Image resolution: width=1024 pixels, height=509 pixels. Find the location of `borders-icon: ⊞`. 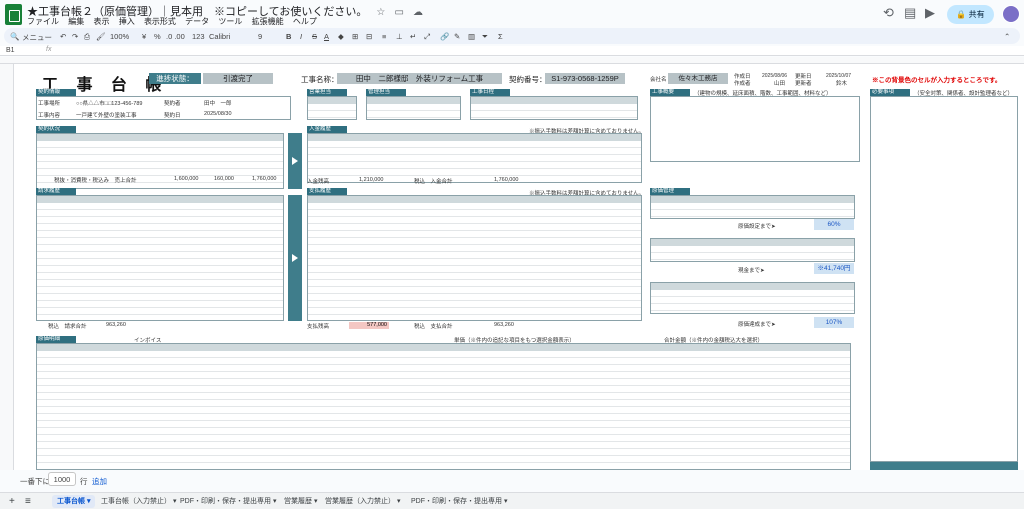

borders-icon: ⊞ is located at coordinates (355, 36).